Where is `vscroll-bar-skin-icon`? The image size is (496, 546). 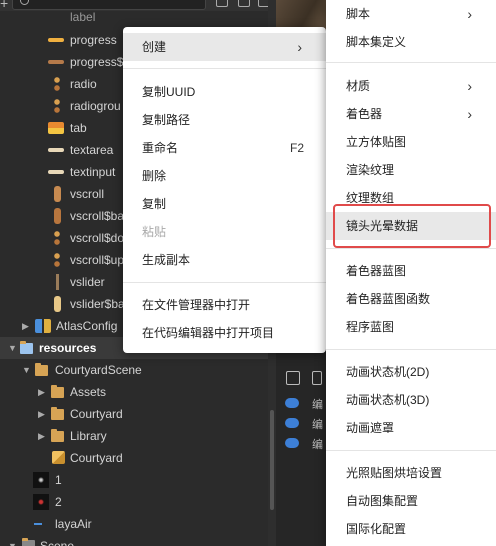 vscroll-bar-skin-icon is located at coordinates (57, 216).